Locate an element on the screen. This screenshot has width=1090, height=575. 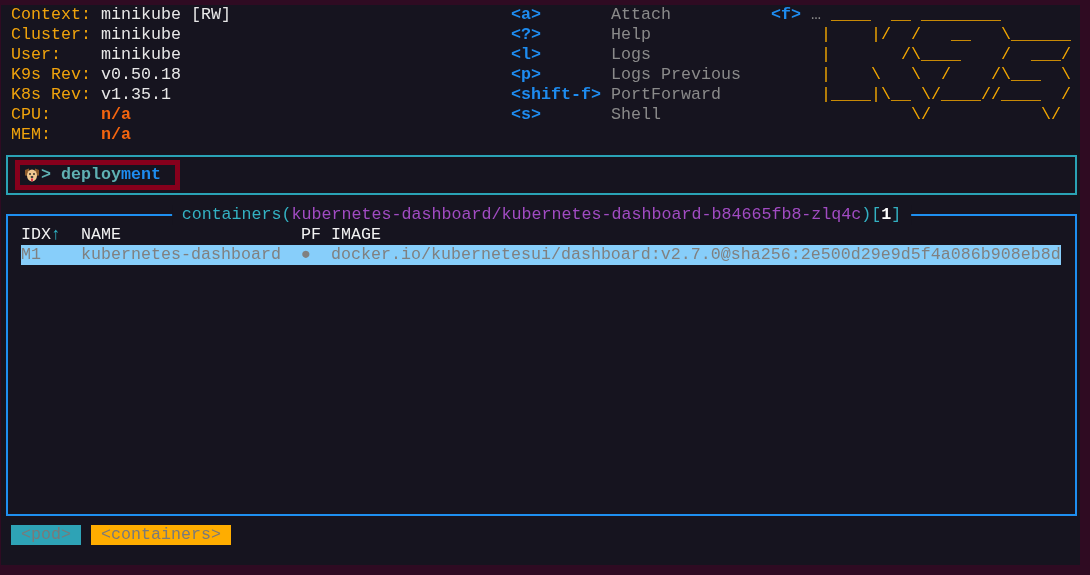
column-header: NAME is located at coordinates (101, 235).